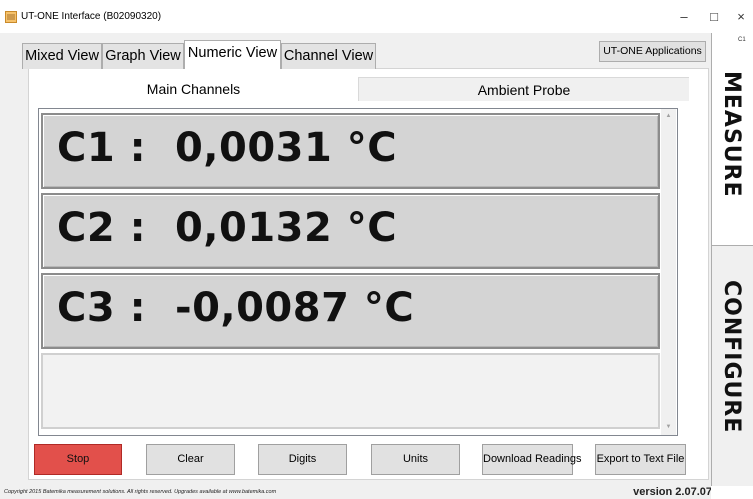 The width and height of the screenshot is (753, 499). I want to click on scroll-down-icon: ▼, so click(668, 427).